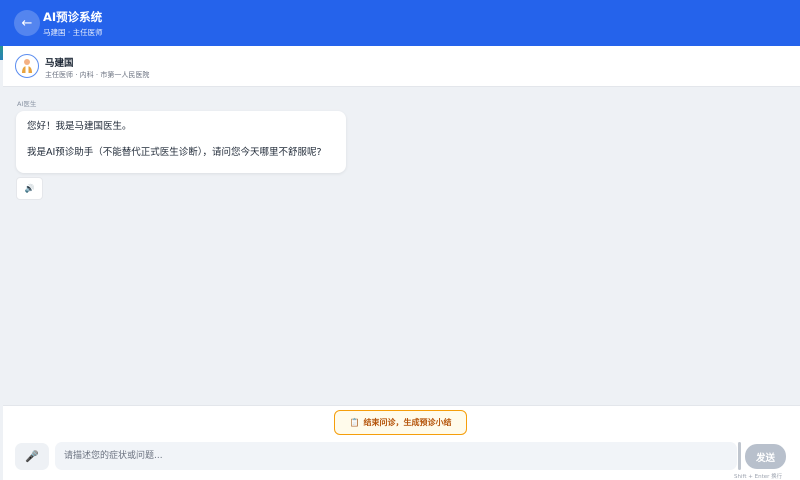 This screenshot has height=480, width=800. Describe the element at coordinates (27, 104) in the screenshot. I see `ai-sender-label: AI医生` at that location.